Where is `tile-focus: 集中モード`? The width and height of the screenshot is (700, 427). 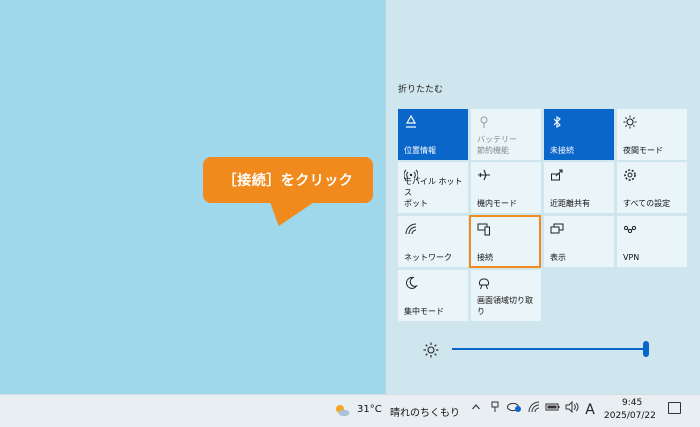
tile-focus: 集中モード is located at coordinates (433, 295).